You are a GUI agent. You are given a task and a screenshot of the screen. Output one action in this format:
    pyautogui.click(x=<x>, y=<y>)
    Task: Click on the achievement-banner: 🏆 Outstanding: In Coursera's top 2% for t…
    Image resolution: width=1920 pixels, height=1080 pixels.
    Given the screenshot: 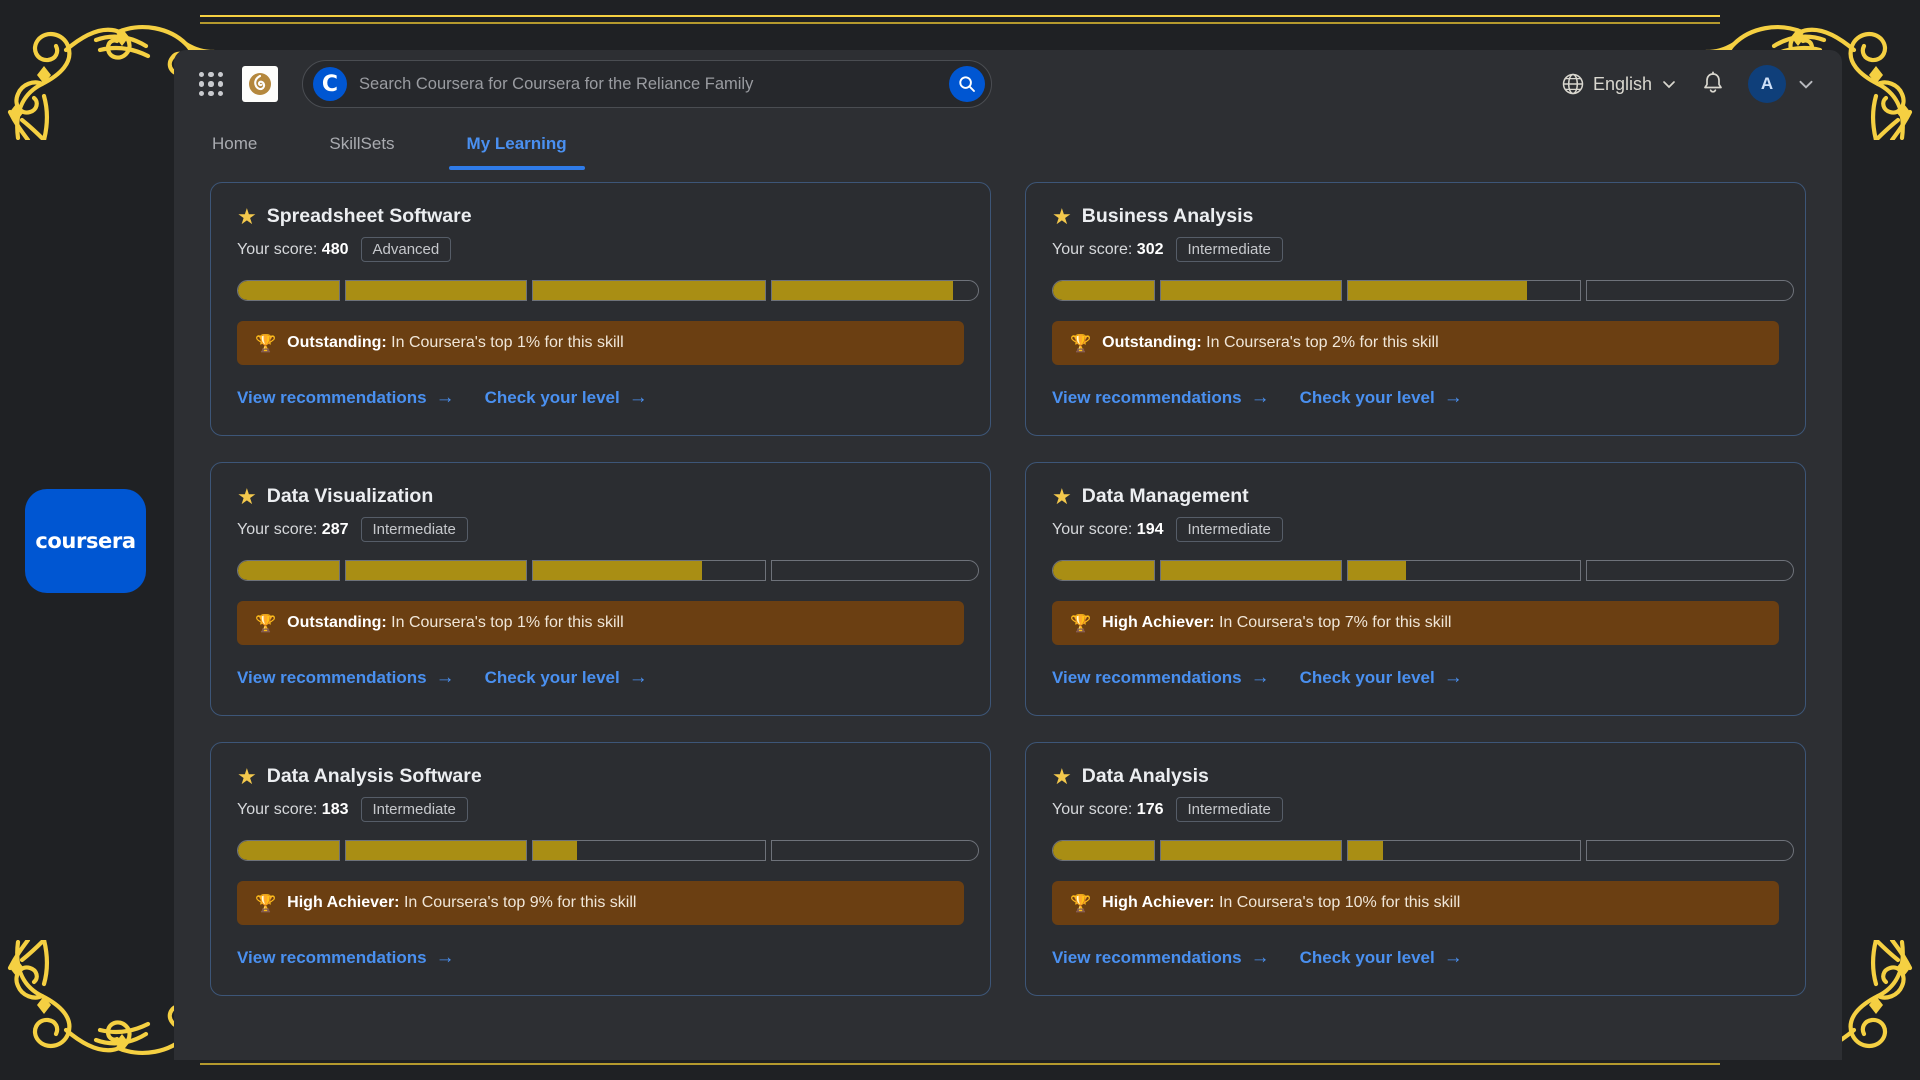 What is the action you would take?
    pyautogui.click(x=1415, y=343)
    